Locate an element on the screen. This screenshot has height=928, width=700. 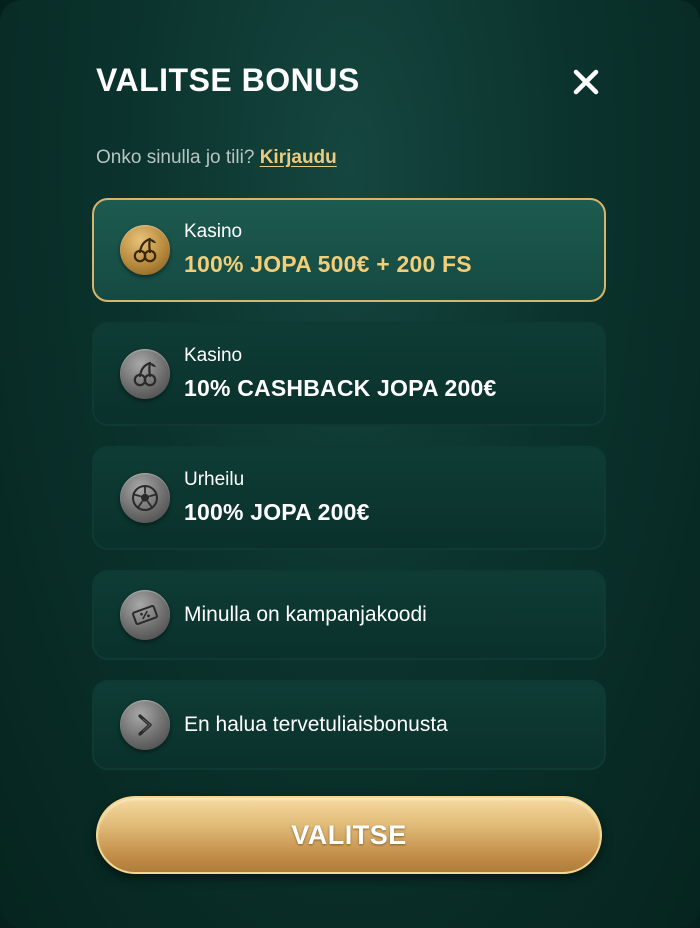
soccer-ball-icon is located at coordinates (145, 498).